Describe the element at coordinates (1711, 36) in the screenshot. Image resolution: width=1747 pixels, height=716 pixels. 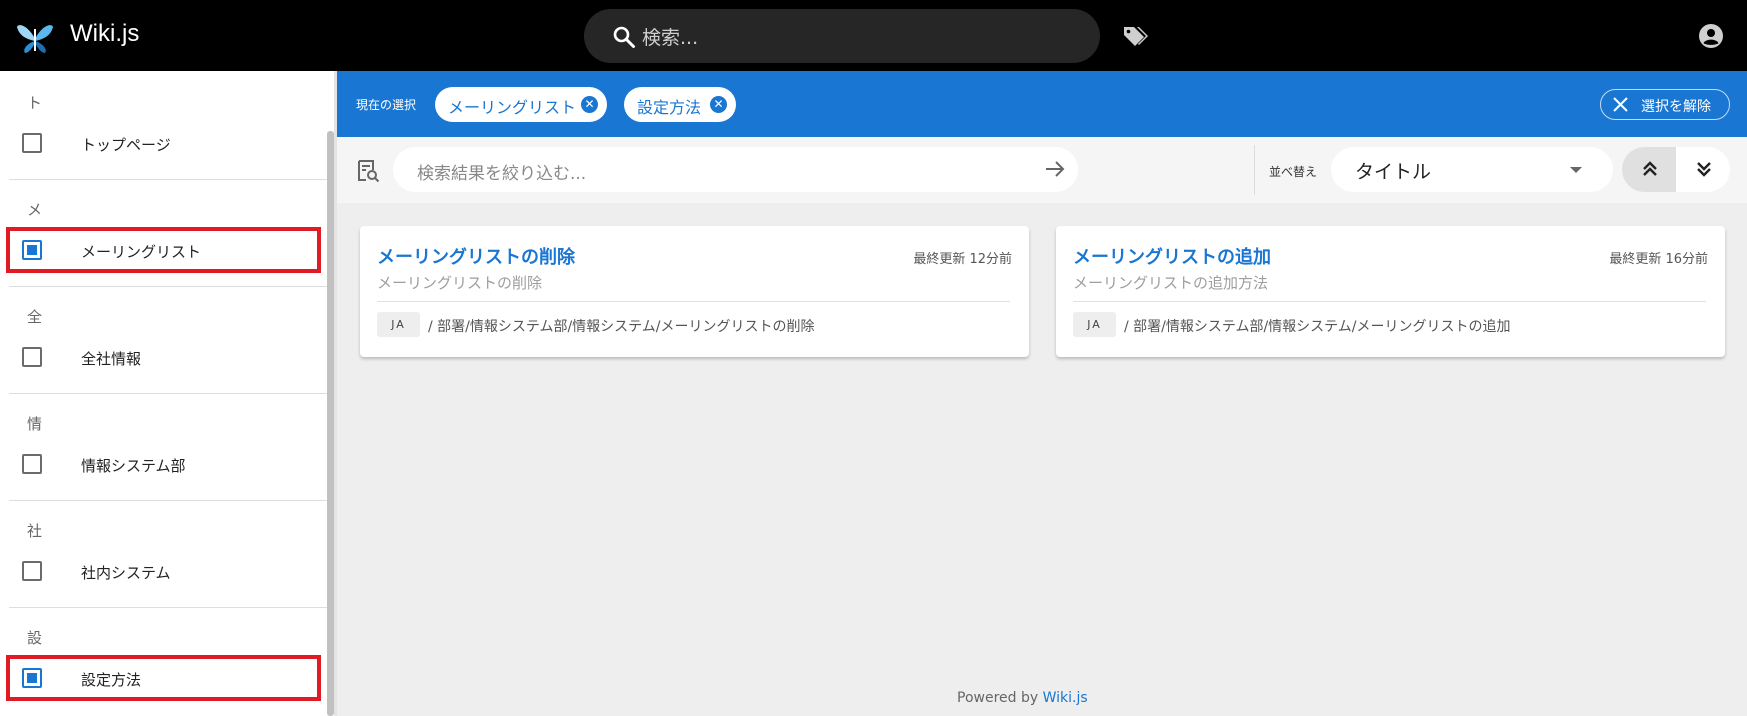
I see `account-icon` at that location.